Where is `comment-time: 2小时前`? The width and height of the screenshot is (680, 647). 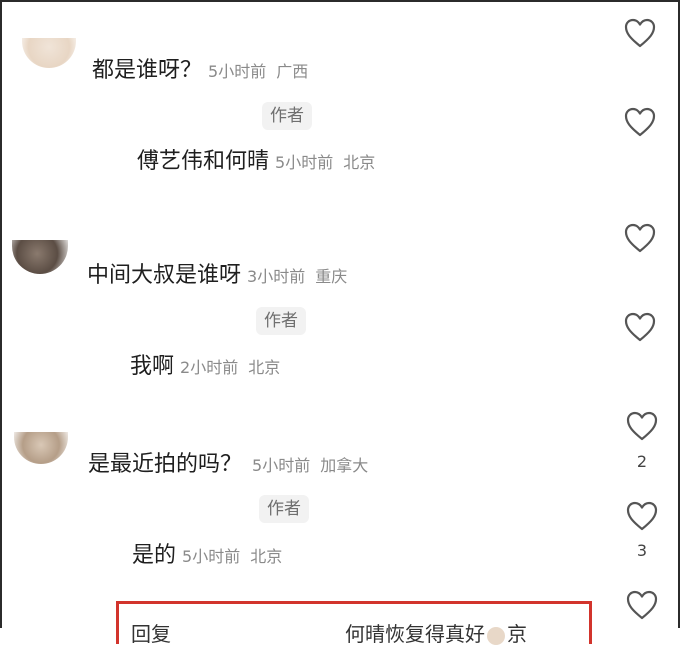
comment-time: 2小时前 is located at coordinates (209, 367).